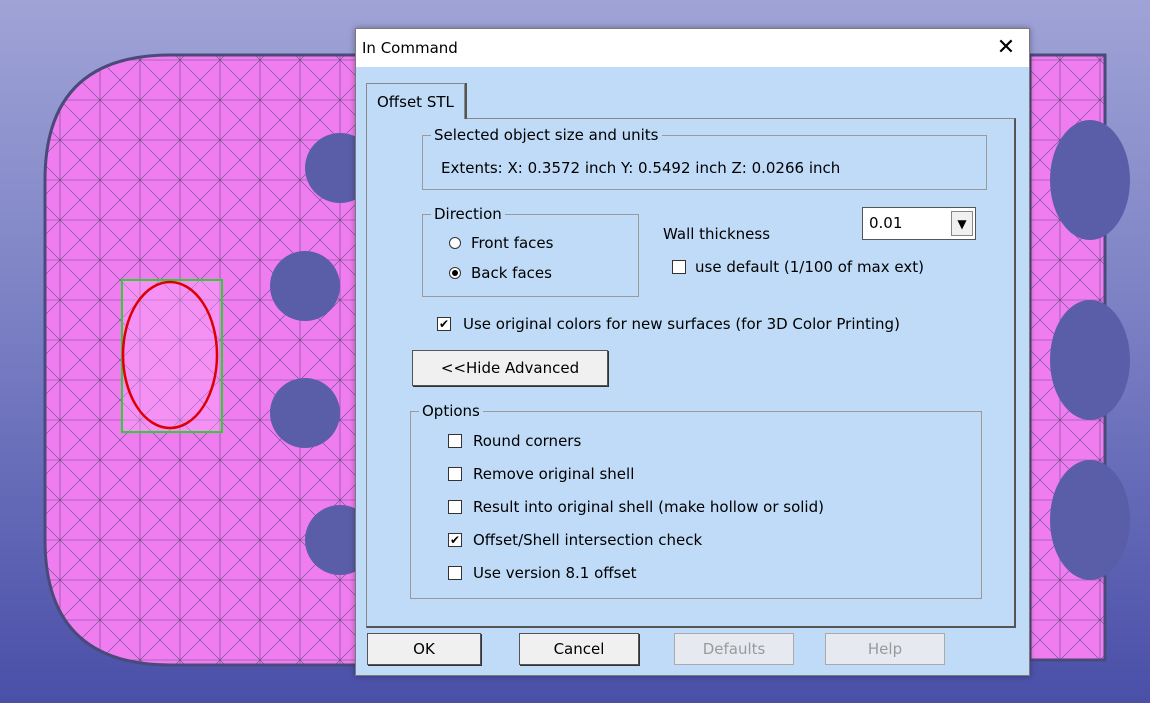 The image size is (1150, 703). I want to click on use-version-81-checkbox, so click(455, 573).